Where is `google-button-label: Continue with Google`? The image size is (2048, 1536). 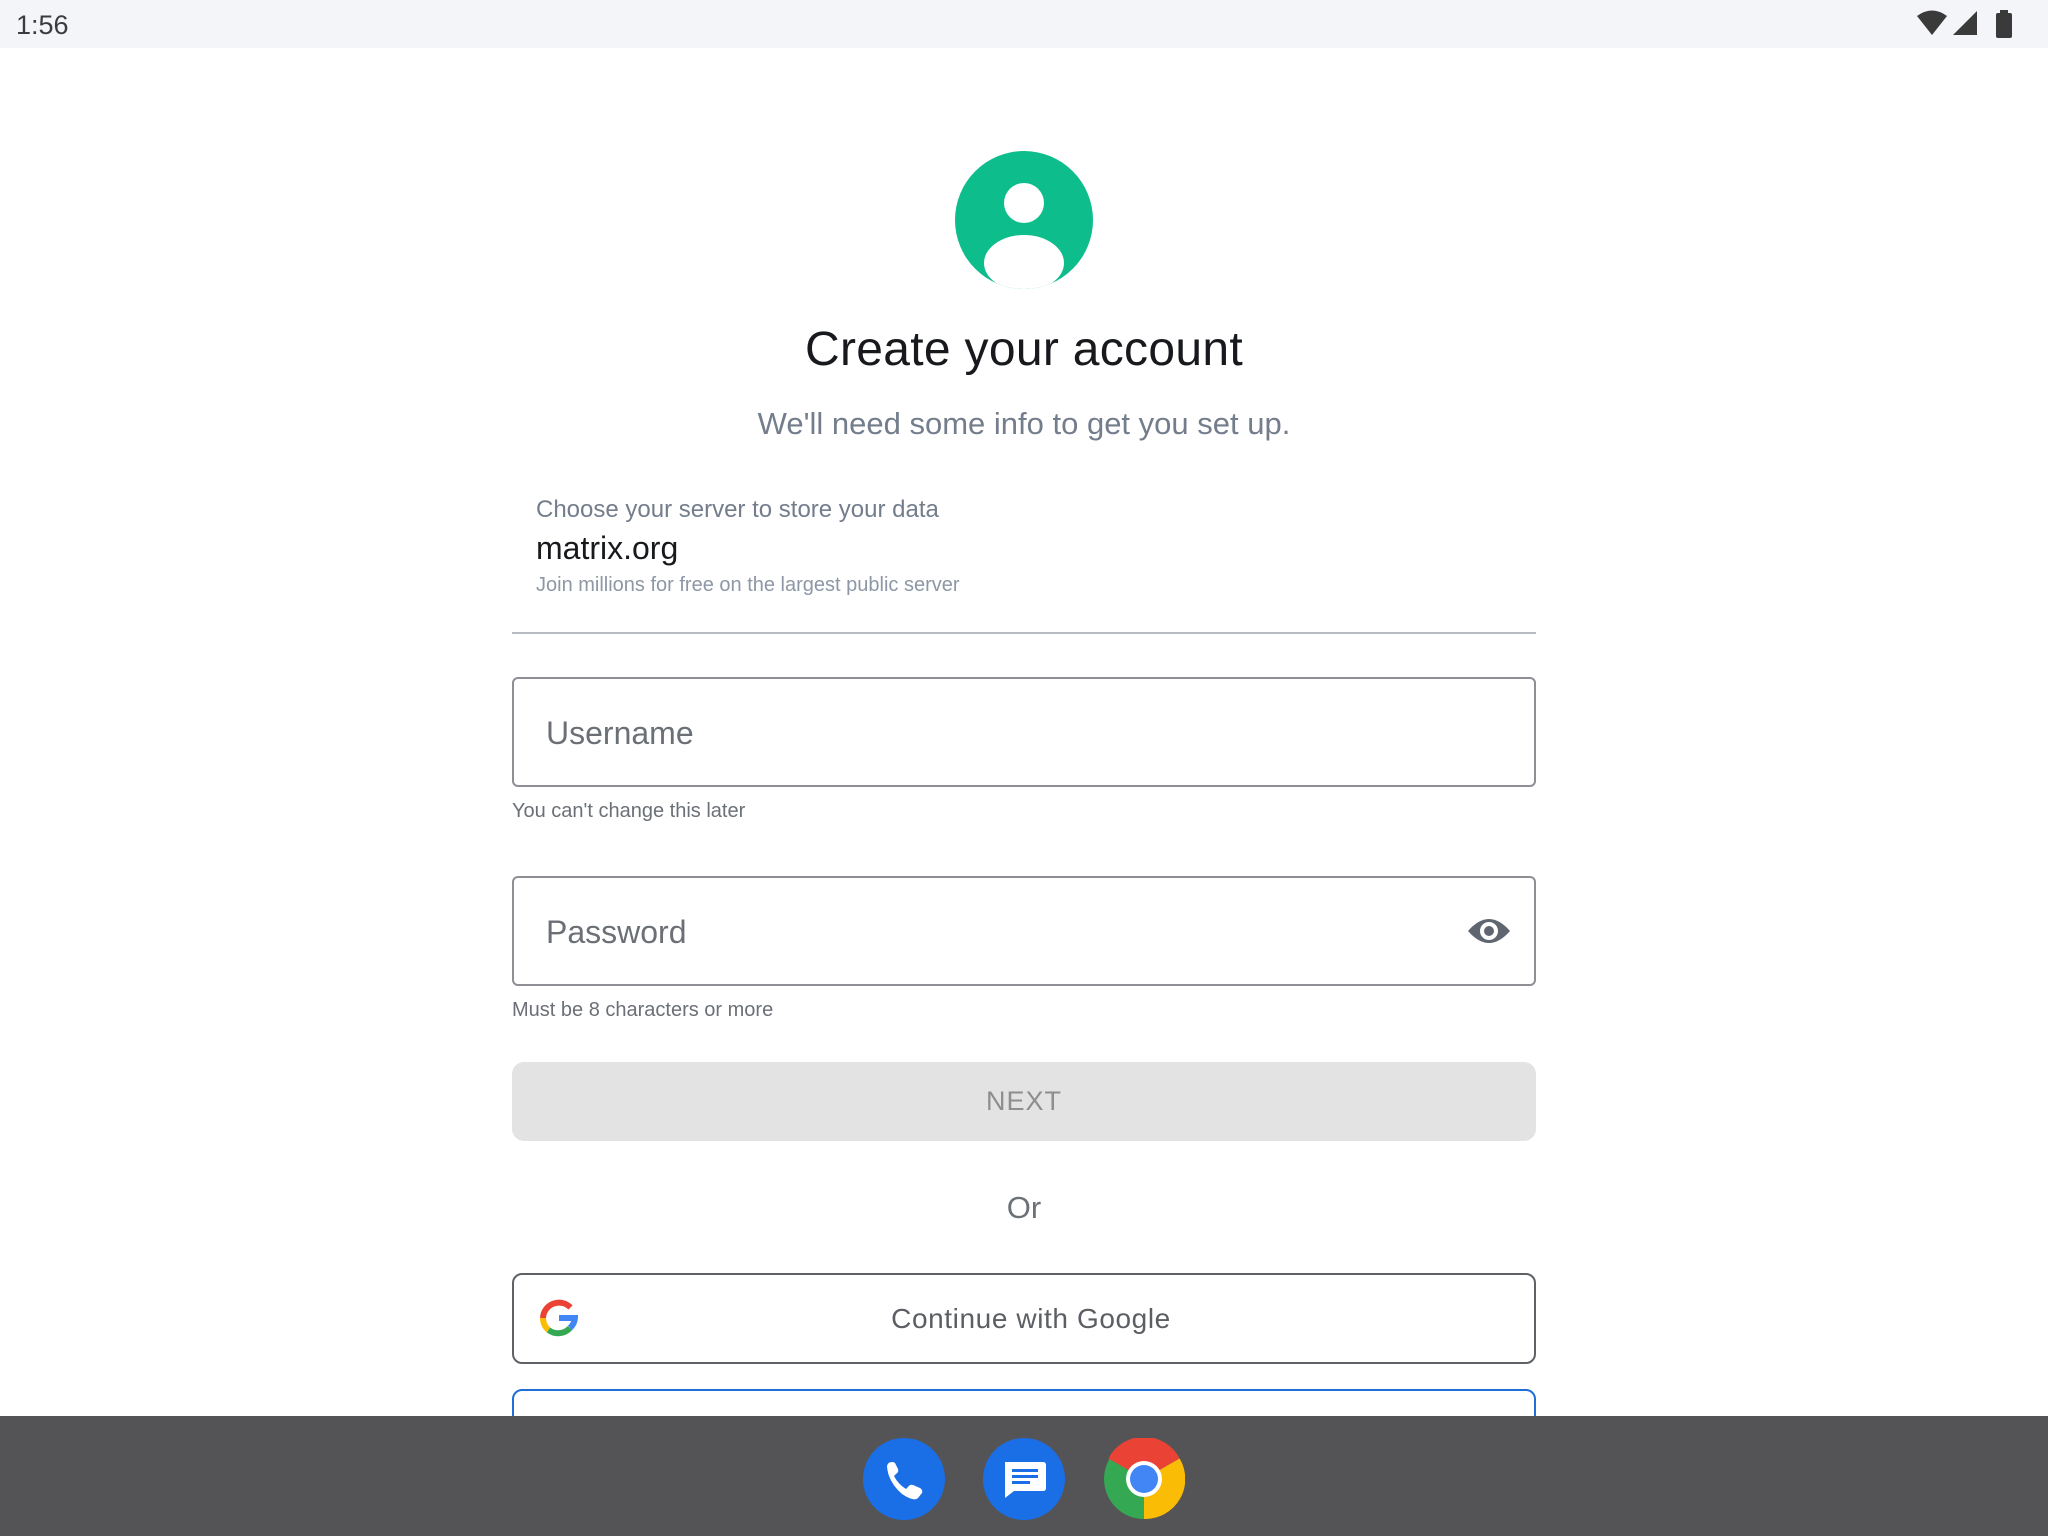 google-button-label: Continue with Google is located at coordinates (1031, 1318).